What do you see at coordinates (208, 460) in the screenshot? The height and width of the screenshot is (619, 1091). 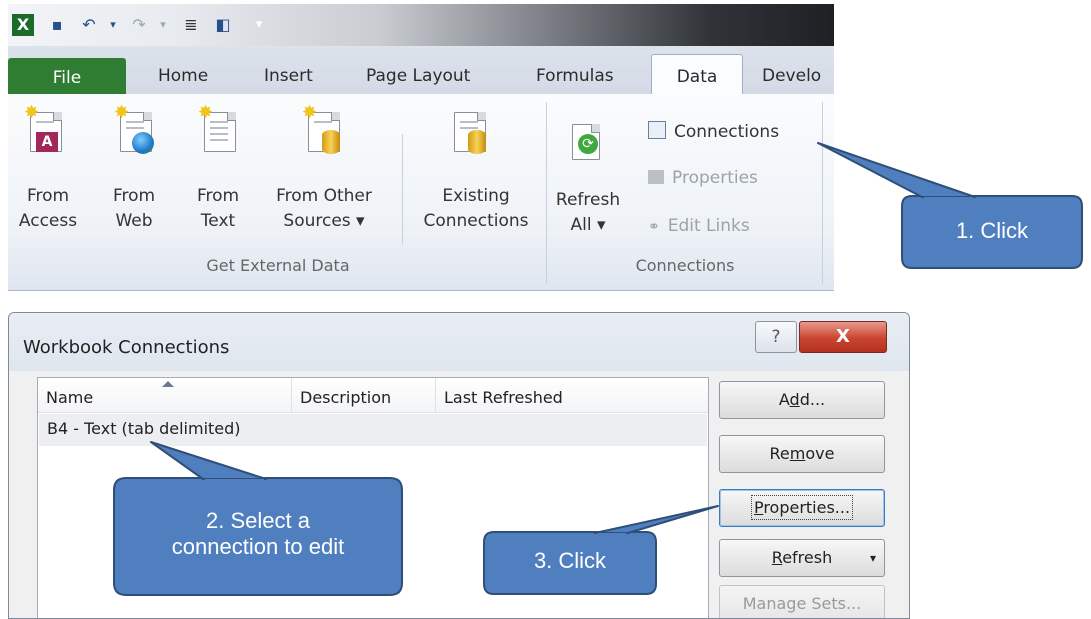 I see `callout-2-pointer` at bounding box center [208, 460].